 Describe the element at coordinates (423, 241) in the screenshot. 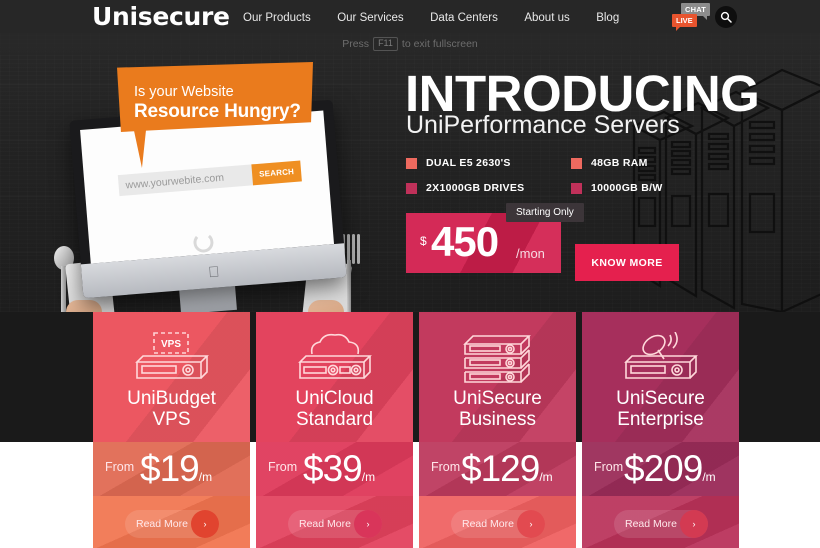

I see `hero-price-currency: $` at that location.